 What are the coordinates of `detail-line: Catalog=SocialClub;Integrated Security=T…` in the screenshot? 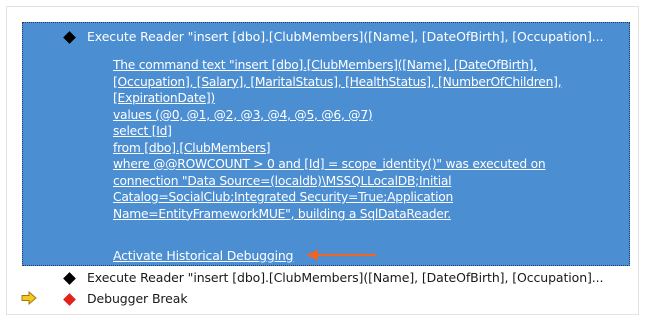 It's located at (370, 197).